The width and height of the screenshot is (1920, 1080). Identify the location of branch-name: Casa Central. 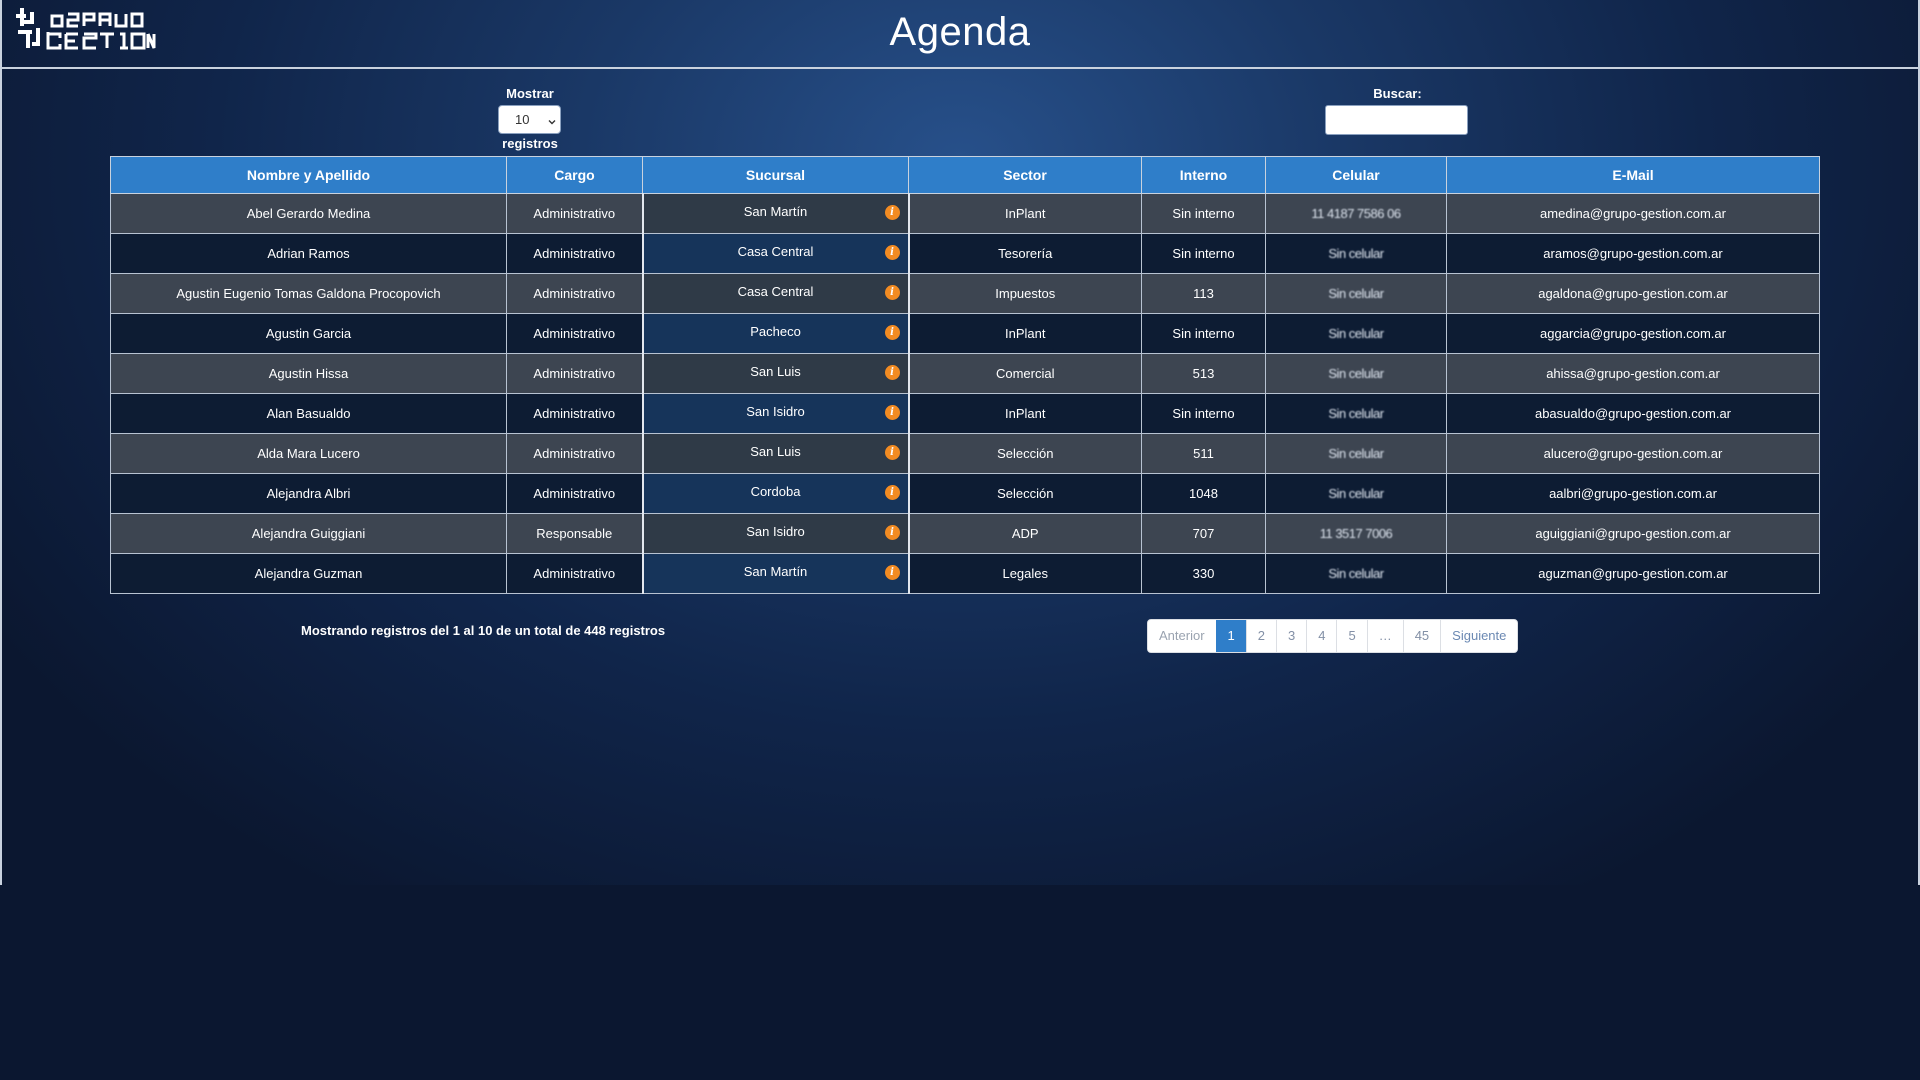
(775, 251).